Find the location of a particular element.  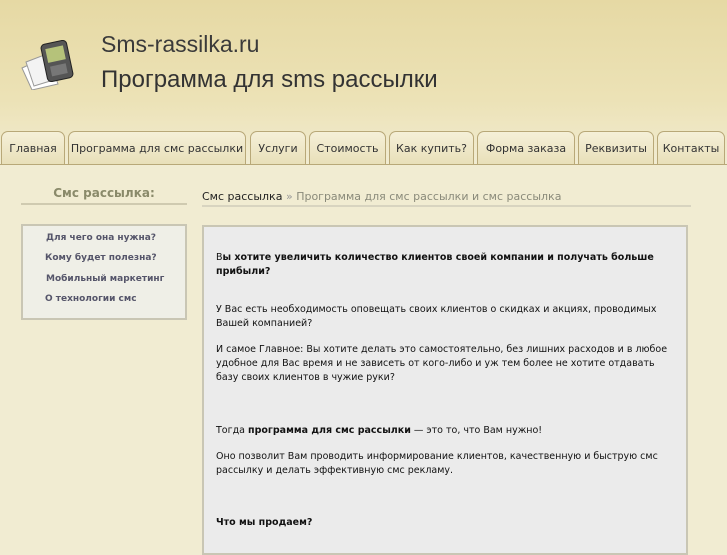

tab-home: Главная is located at coordinates (33, 148).